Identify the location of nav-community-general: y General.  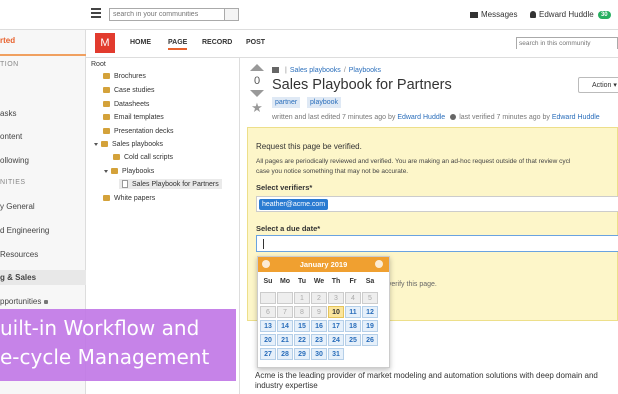
(17, 206).